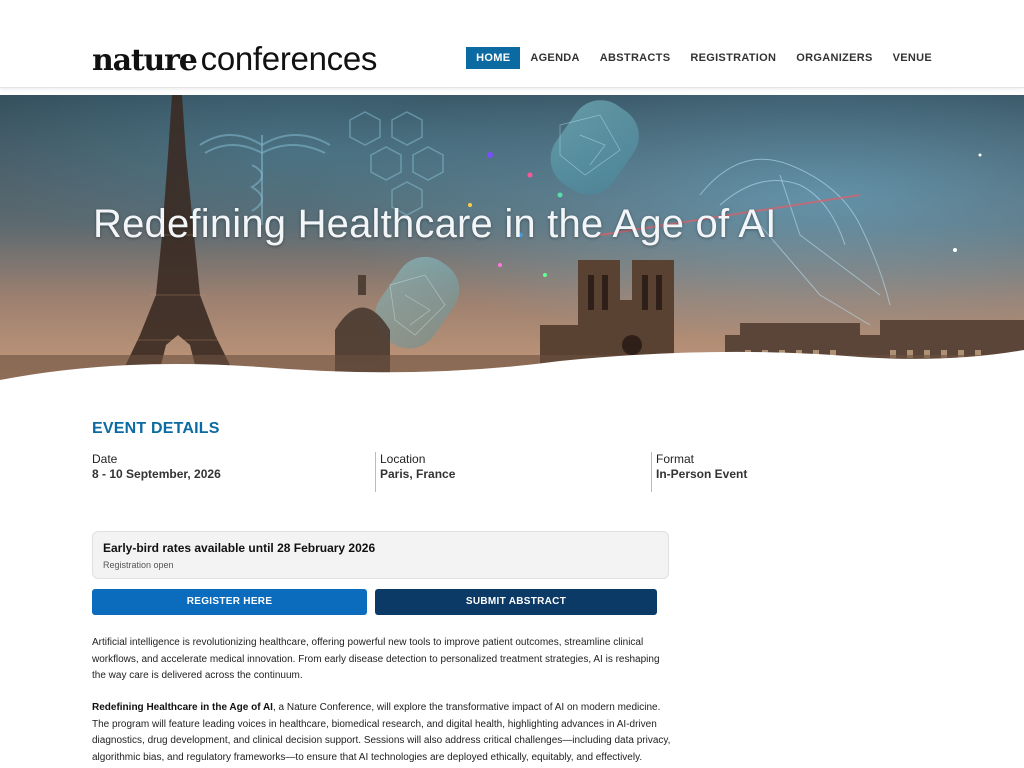  What do you see at coordinates (554, 58) in the screenshot?
I see `nav-agenda: AGENDA` at bounding box center [554, 58].